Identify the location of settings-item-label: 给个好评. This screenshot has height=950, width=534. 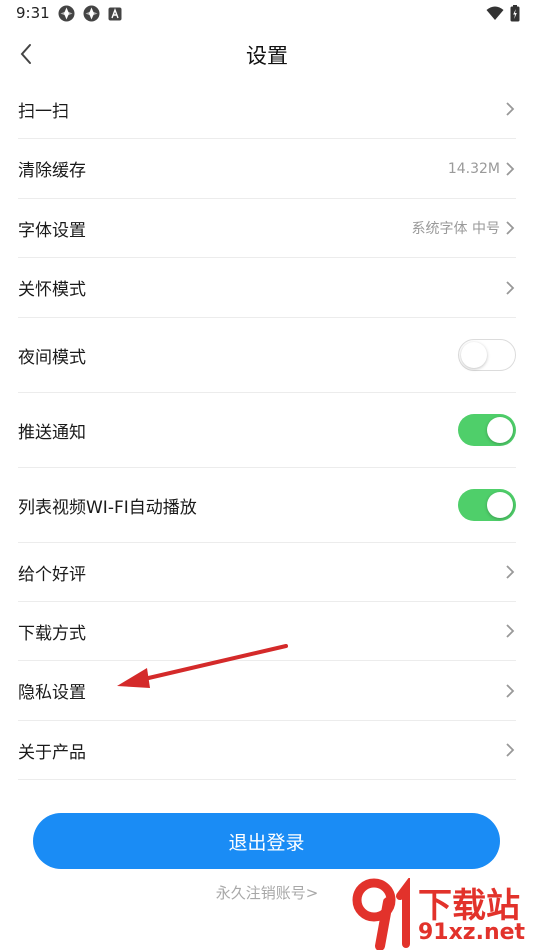
(52, 574).